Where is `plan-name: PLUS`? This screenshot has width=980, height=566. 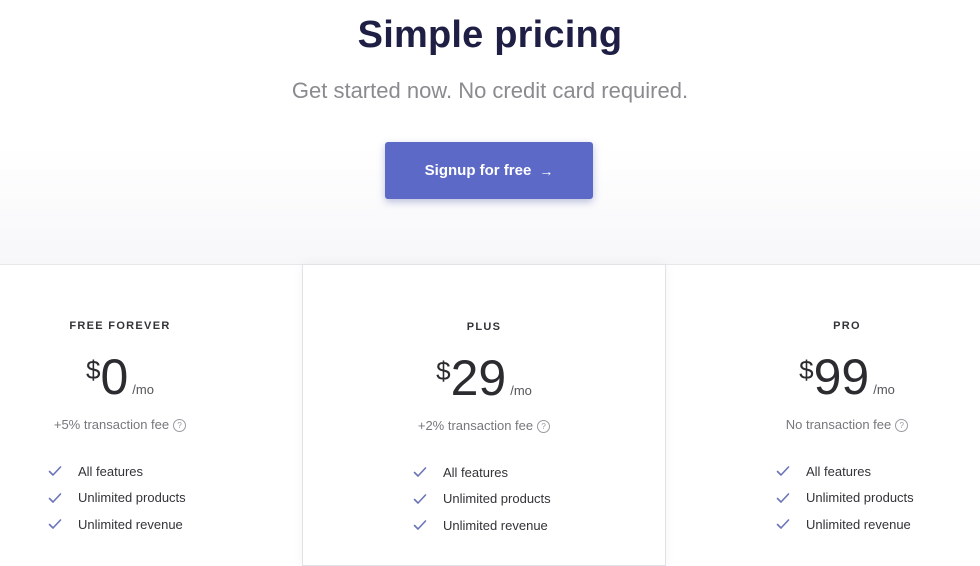
plan-name: PLUS is located at coordinates (484, 327).